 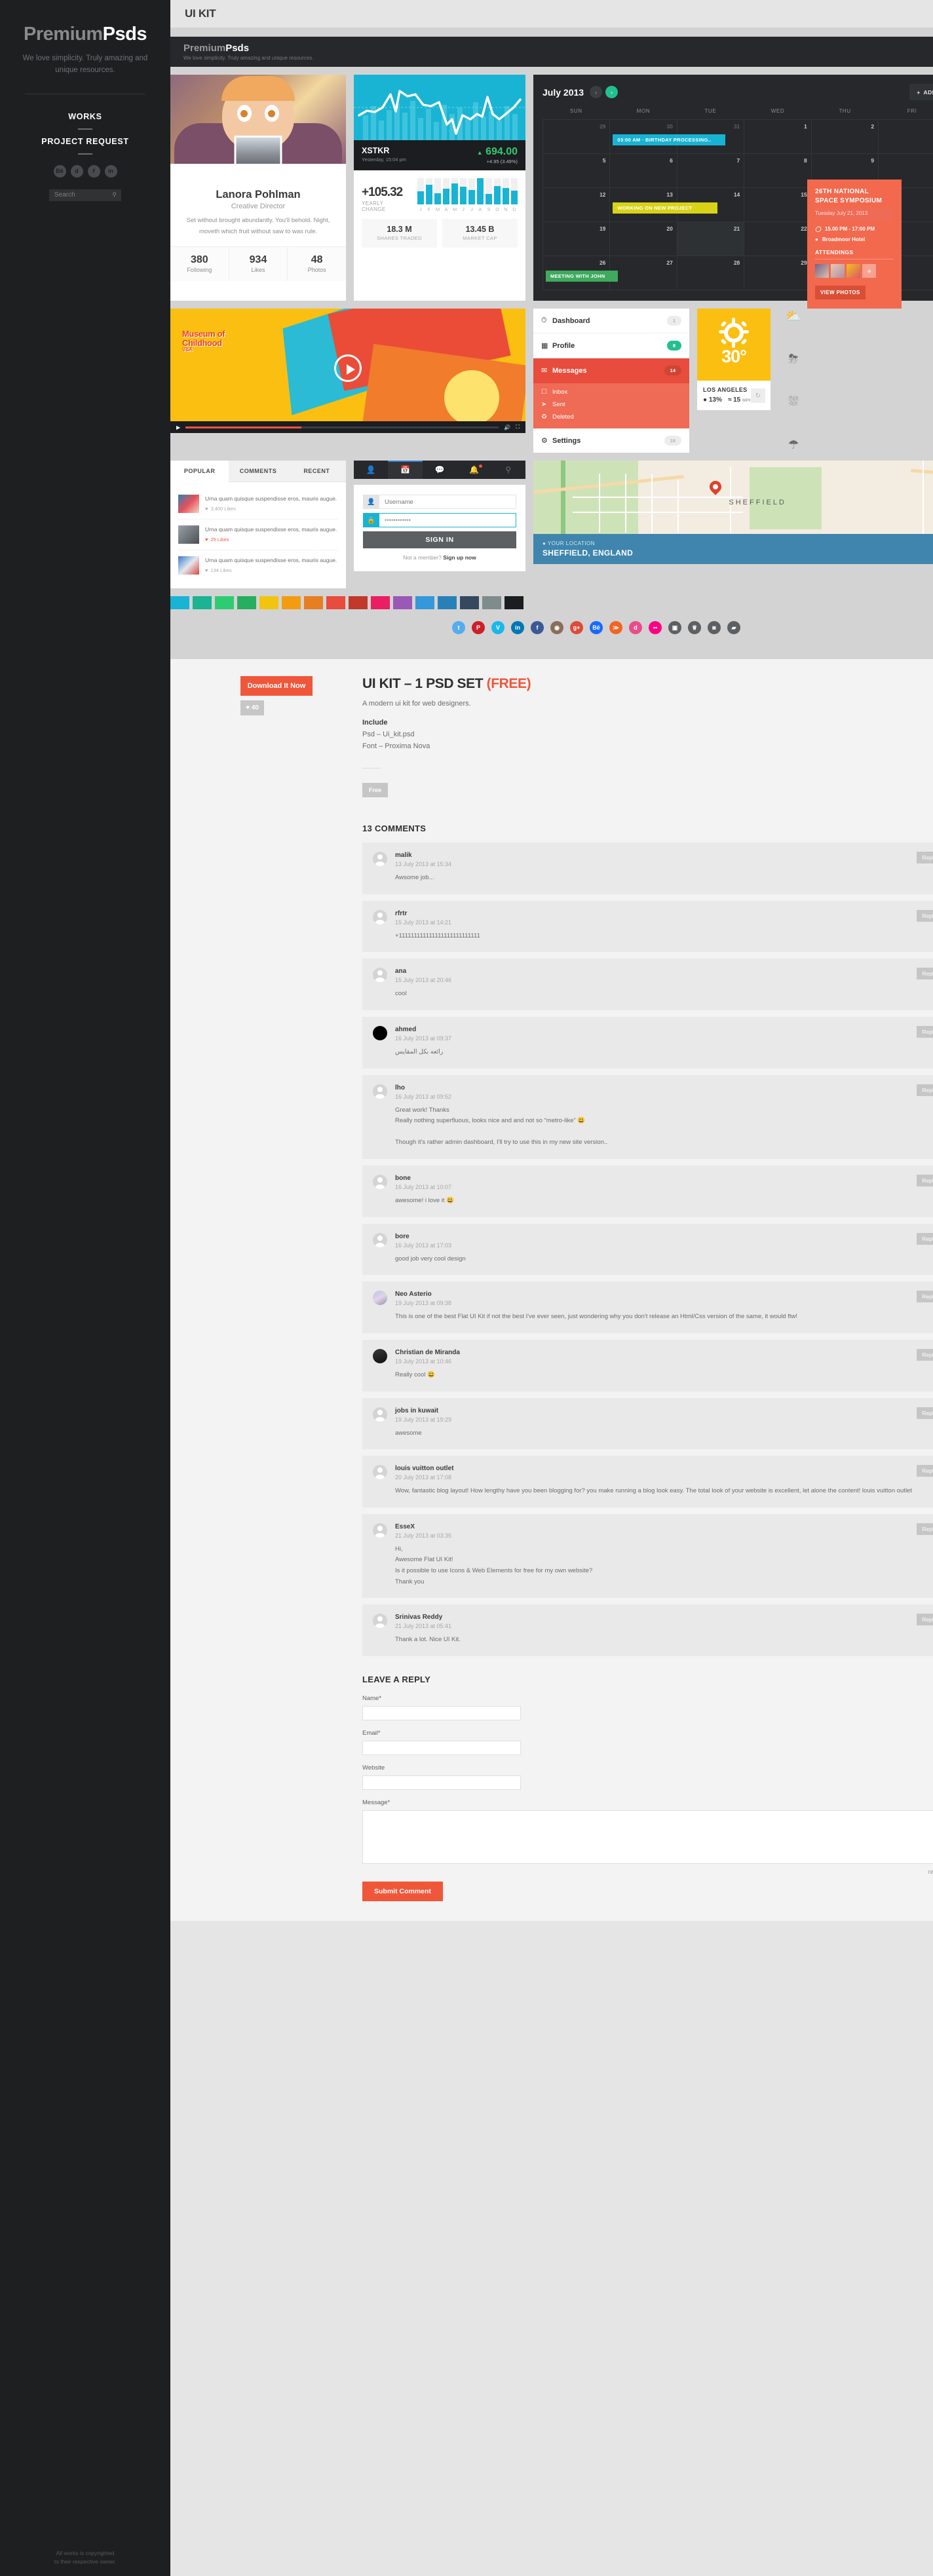 I want to click on play-button: ▶, so click(x=178, y=427).